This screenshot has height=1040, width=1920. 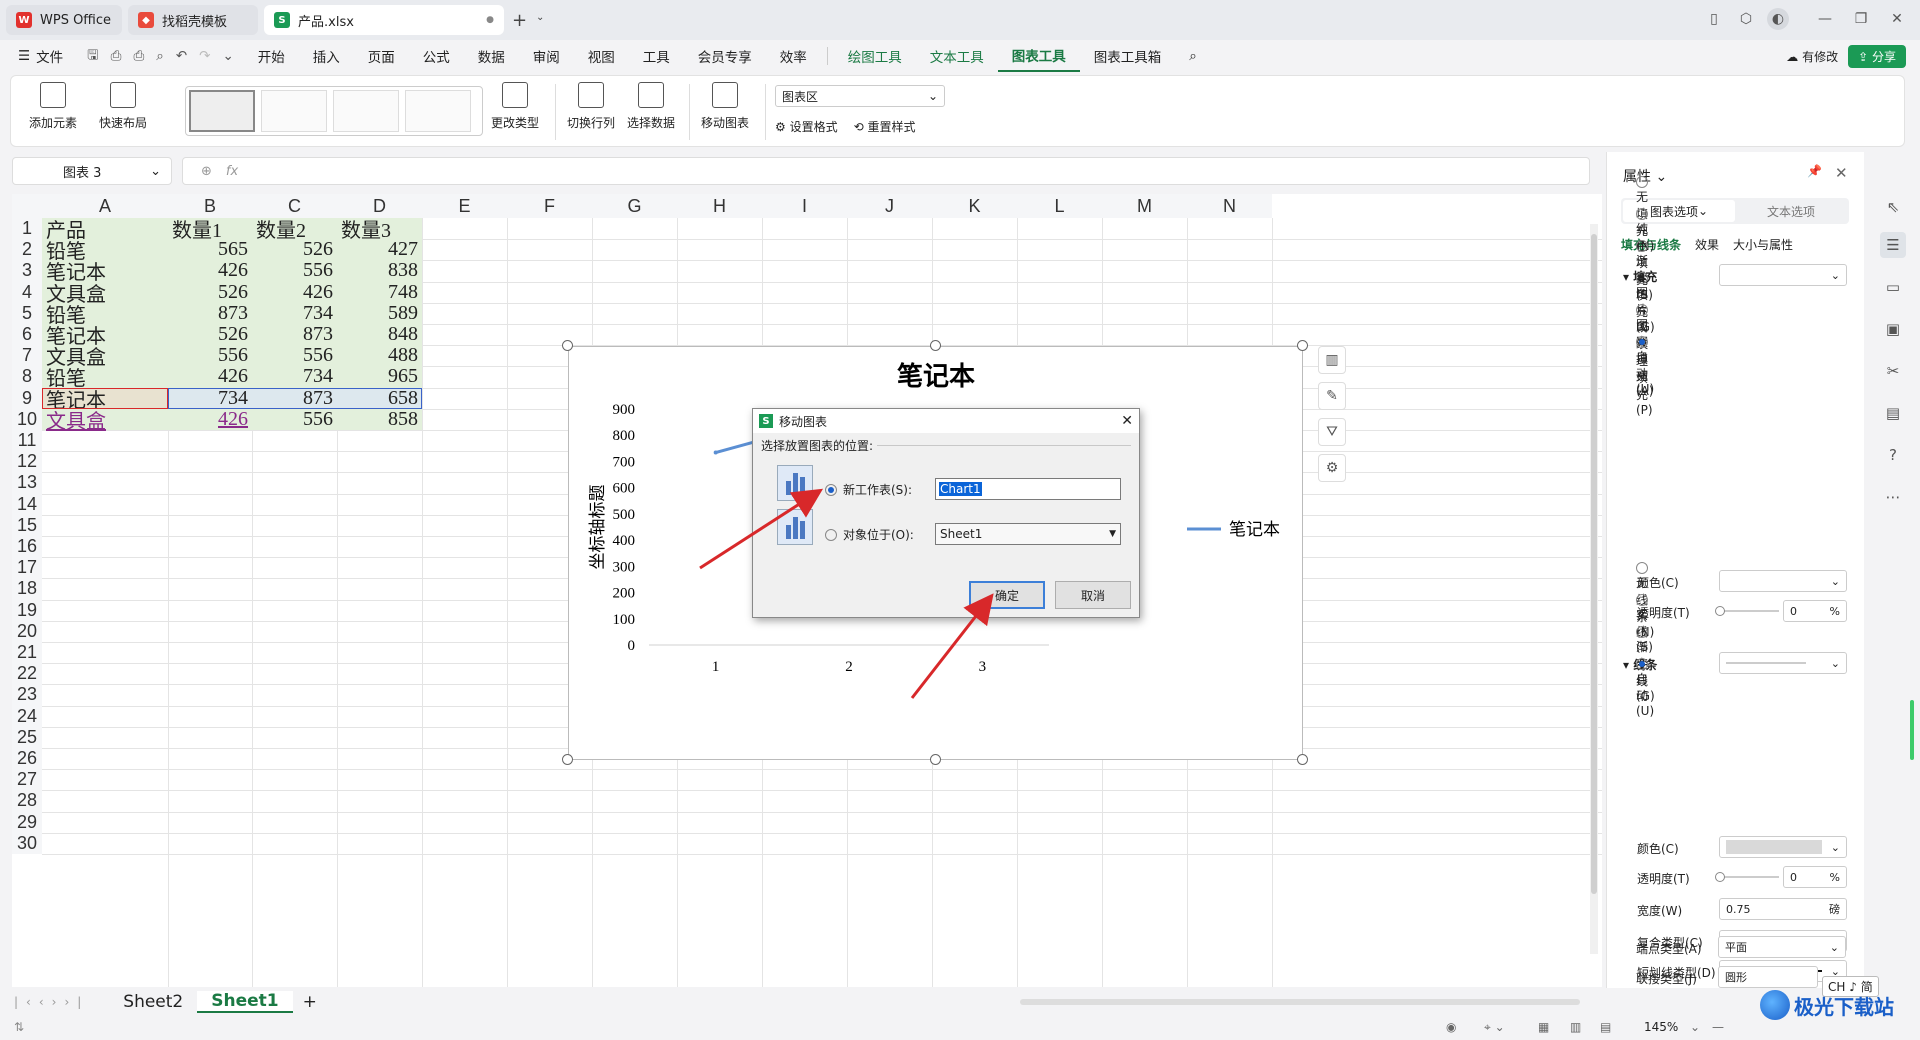 I want to click on menu-page: 页面, so click(x=381, y=56).